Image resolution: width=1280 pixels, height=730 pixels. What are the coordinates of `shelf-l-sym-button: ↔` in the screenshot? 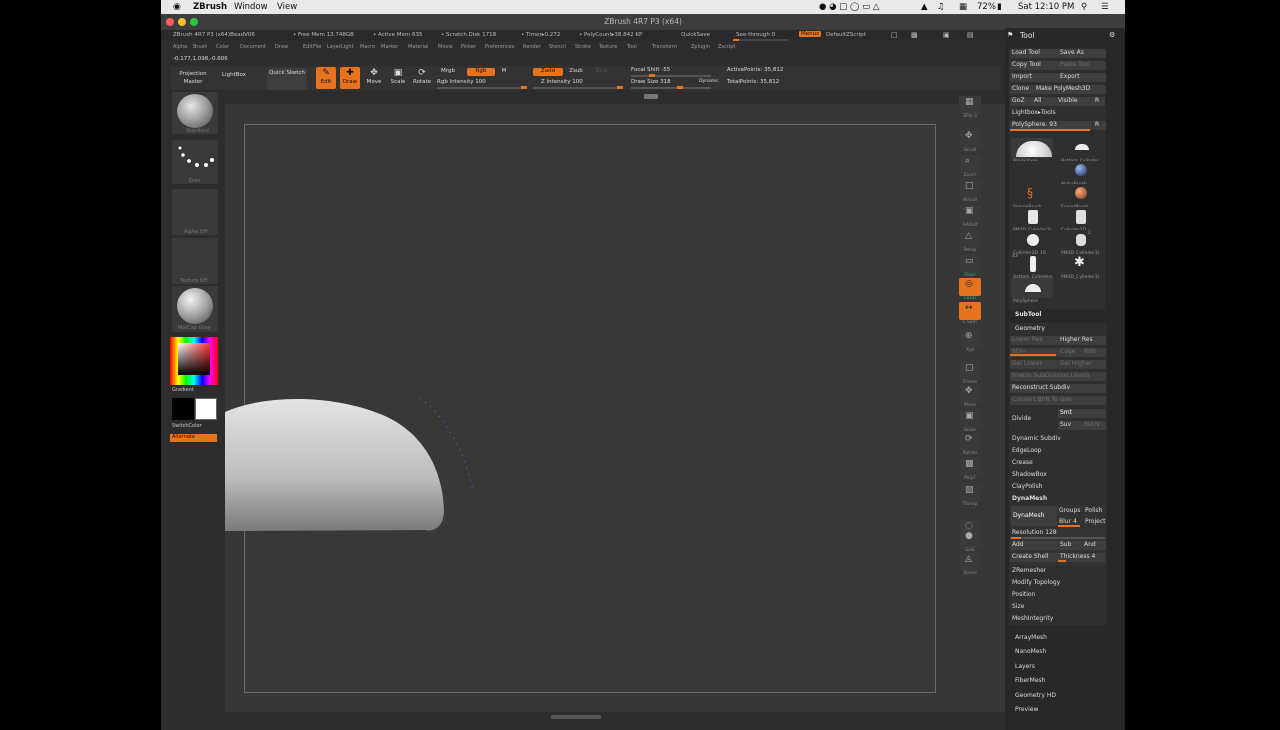 It's located at (970, 311).